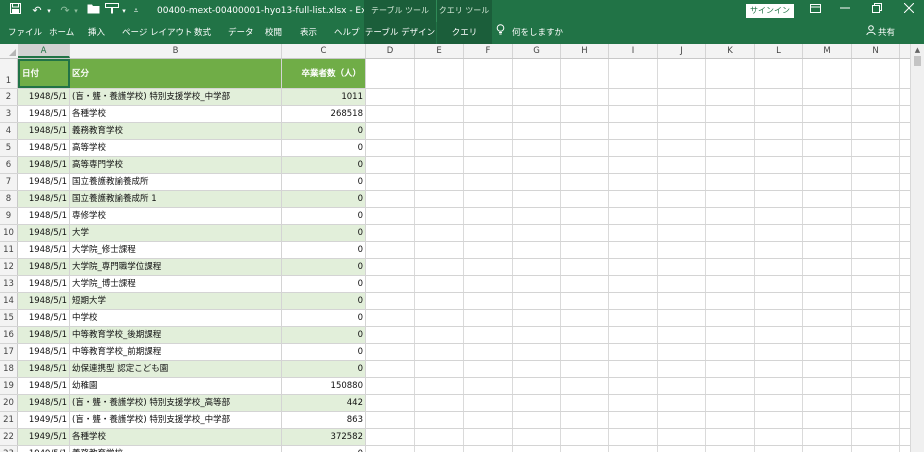 This screenshot has width=924, height=452. Describe the element at coordinates (827, 51) in the screenshot. I see `column-header-m: M` at that location.